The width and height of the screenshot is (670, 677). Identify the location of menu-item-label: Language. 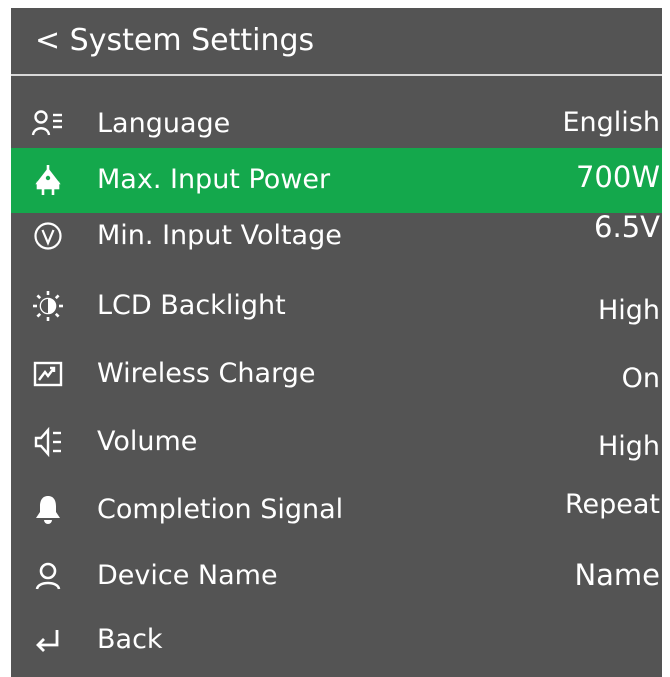
(164, 123).